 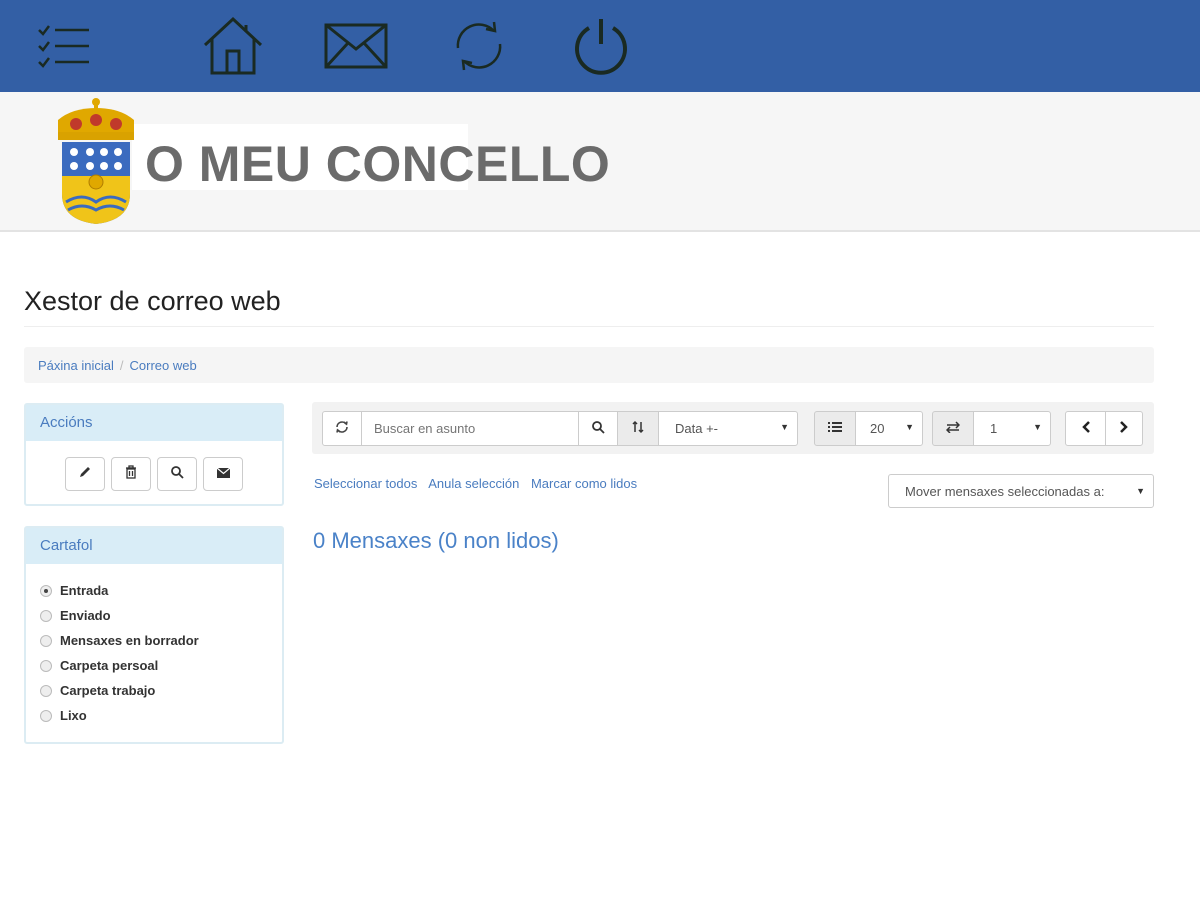 I want to click on next-page-button, so click(x=1124, y=428).